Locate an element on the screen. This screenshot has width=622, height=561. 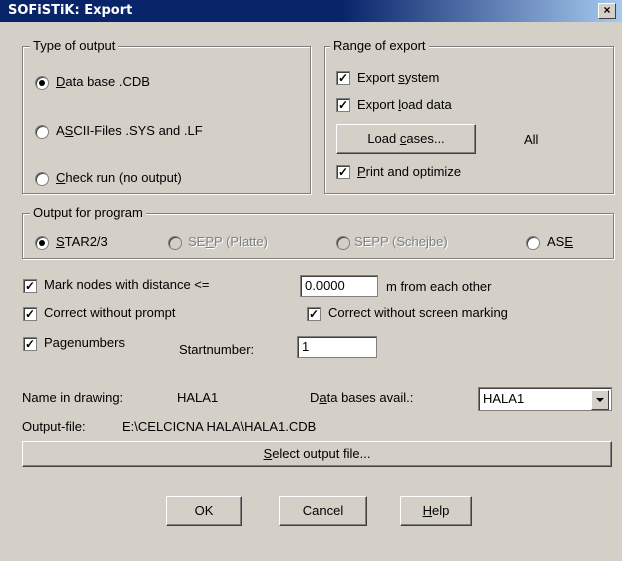
type-of-output-legend: Type of output is located at coordinates (74, 45).